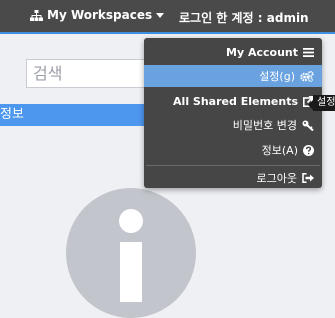 The height and width of the screenshot is (318, 335). Describe the element at coordinates (89, 73) in the screenshot. I see `search-input` at that location.